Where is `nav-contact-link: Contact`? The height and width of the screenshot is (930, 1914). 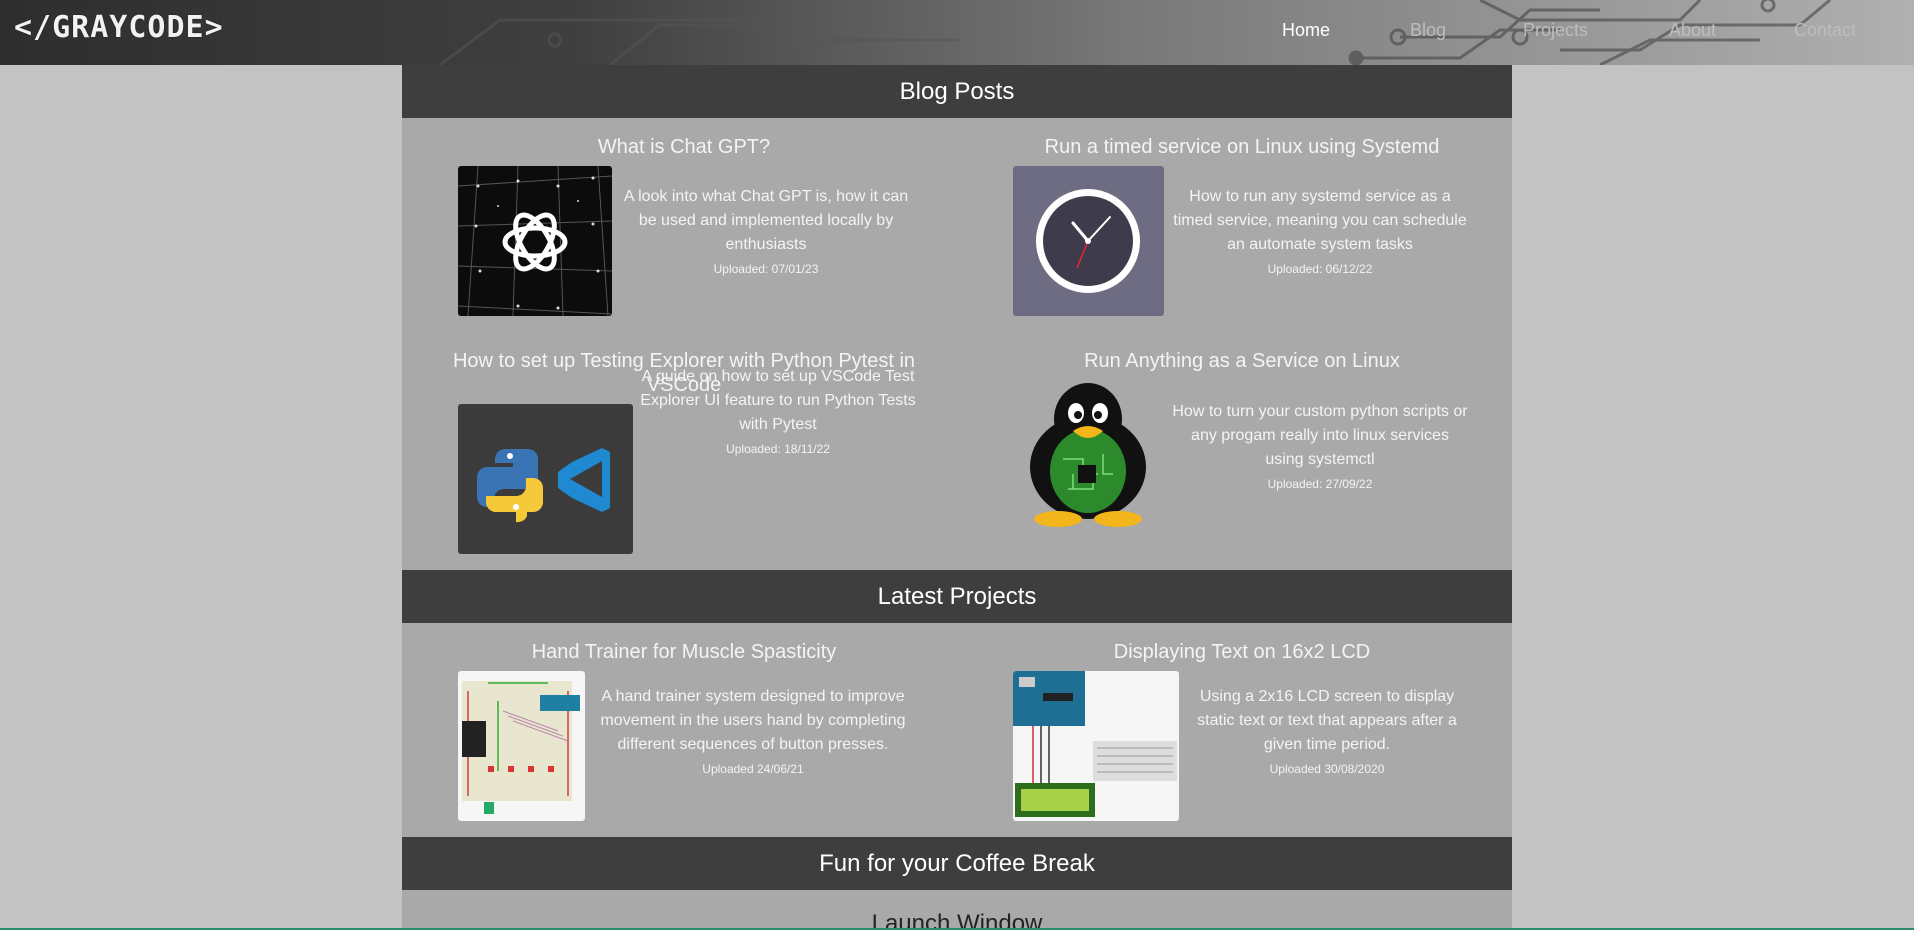 nav-contact-link: Contact is located at coordinates (1825, 30).